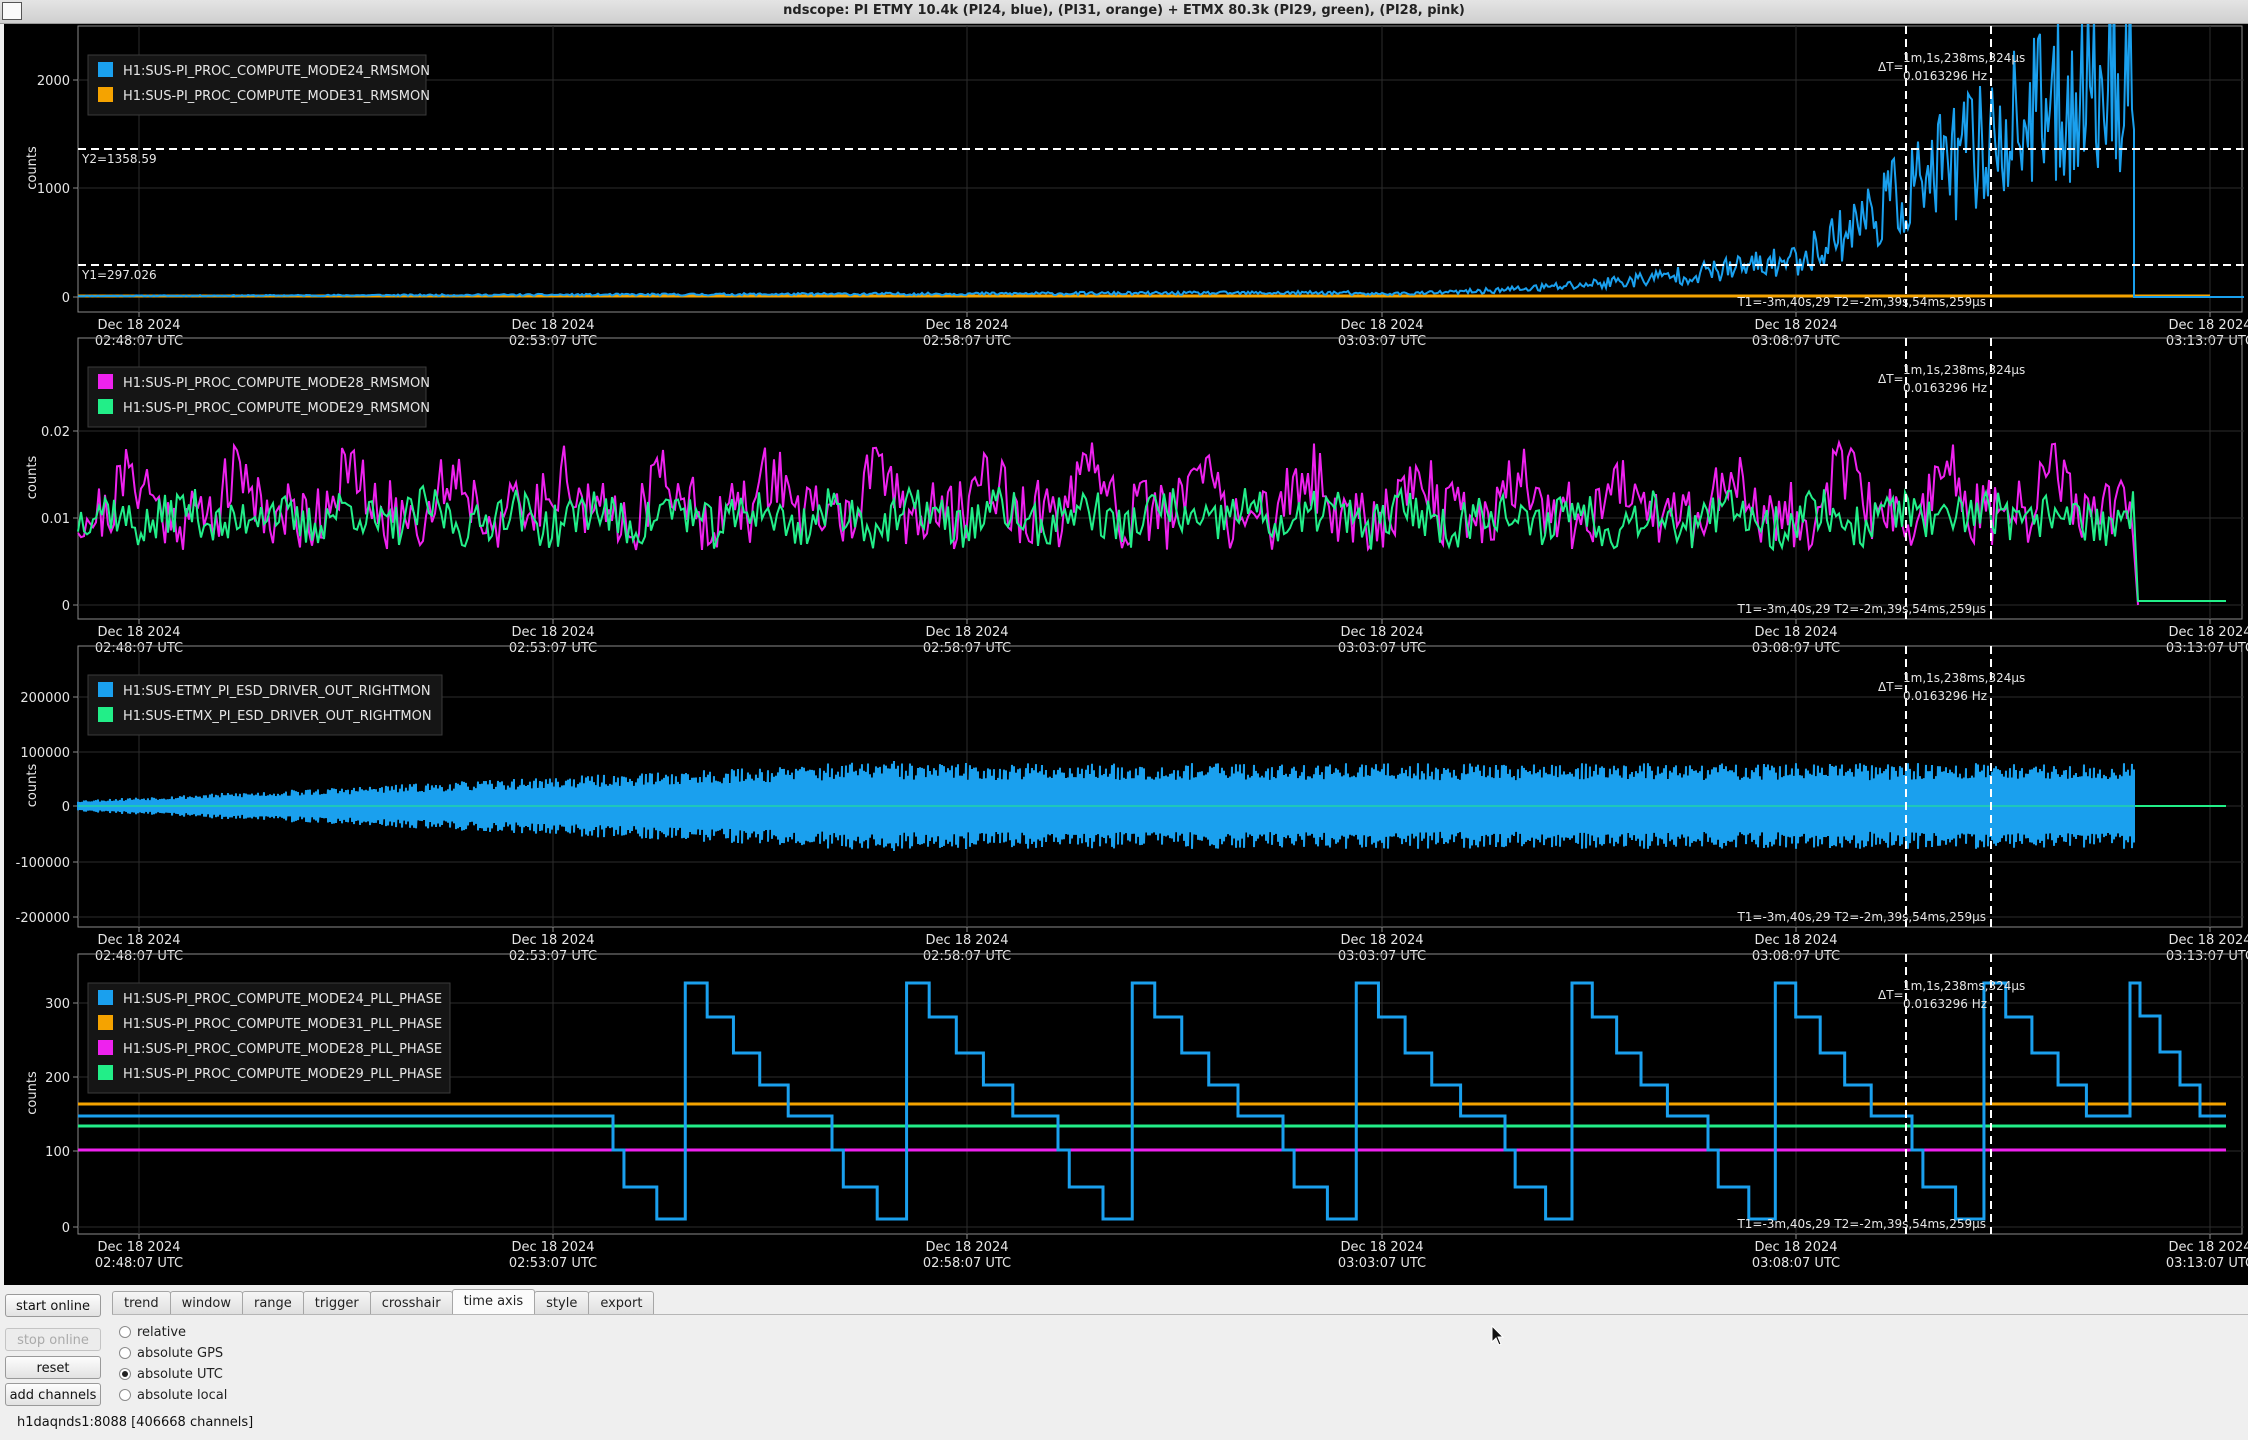 This screenshot has height=1440, width=2248. What do you see at coordinates (125, 1395) in the screenshot?
I see `radio-absolute-local-indicator` at bounding box center [125, 1395].